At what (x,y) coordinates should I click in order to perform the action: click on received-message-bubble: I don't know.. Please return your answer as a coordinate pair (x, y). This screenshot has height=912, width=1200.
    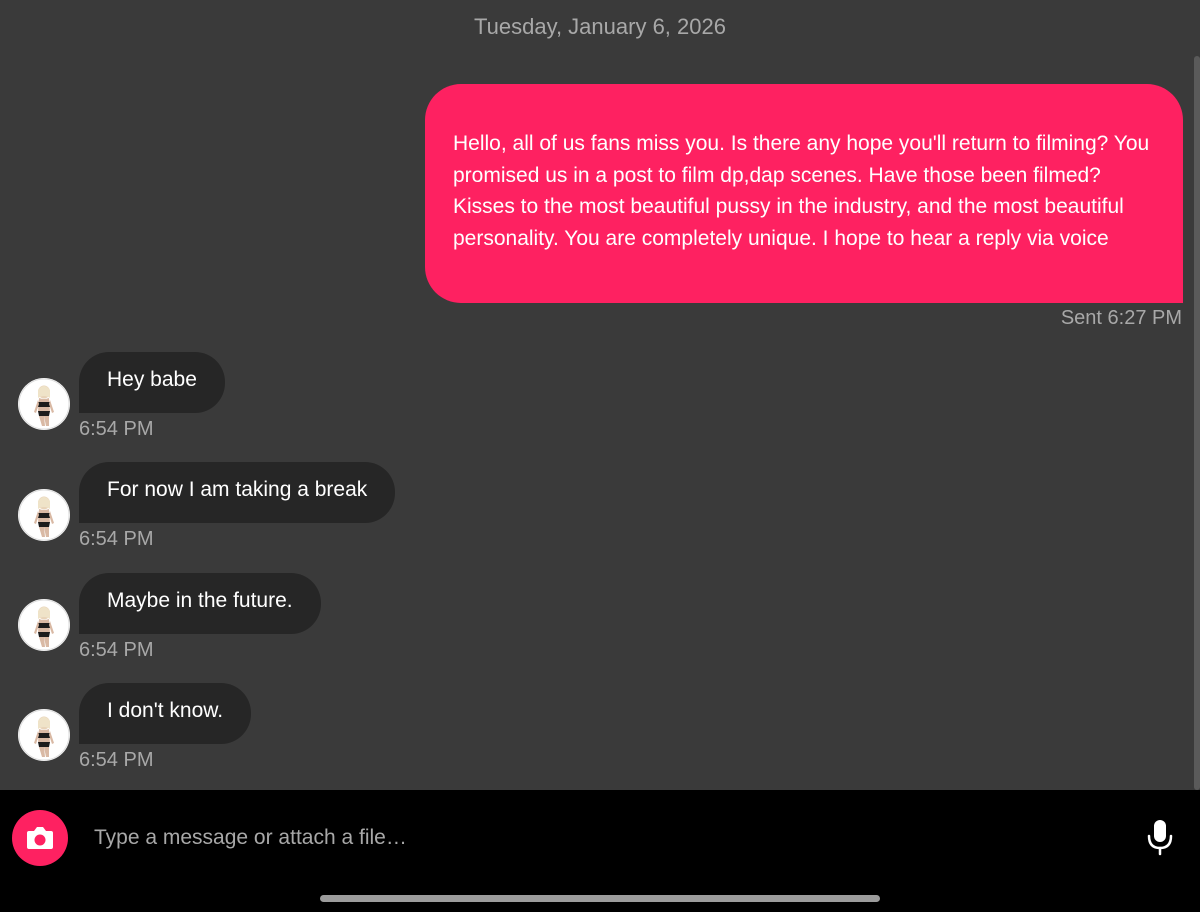
    Looking at the image, I should click on (165, 713).